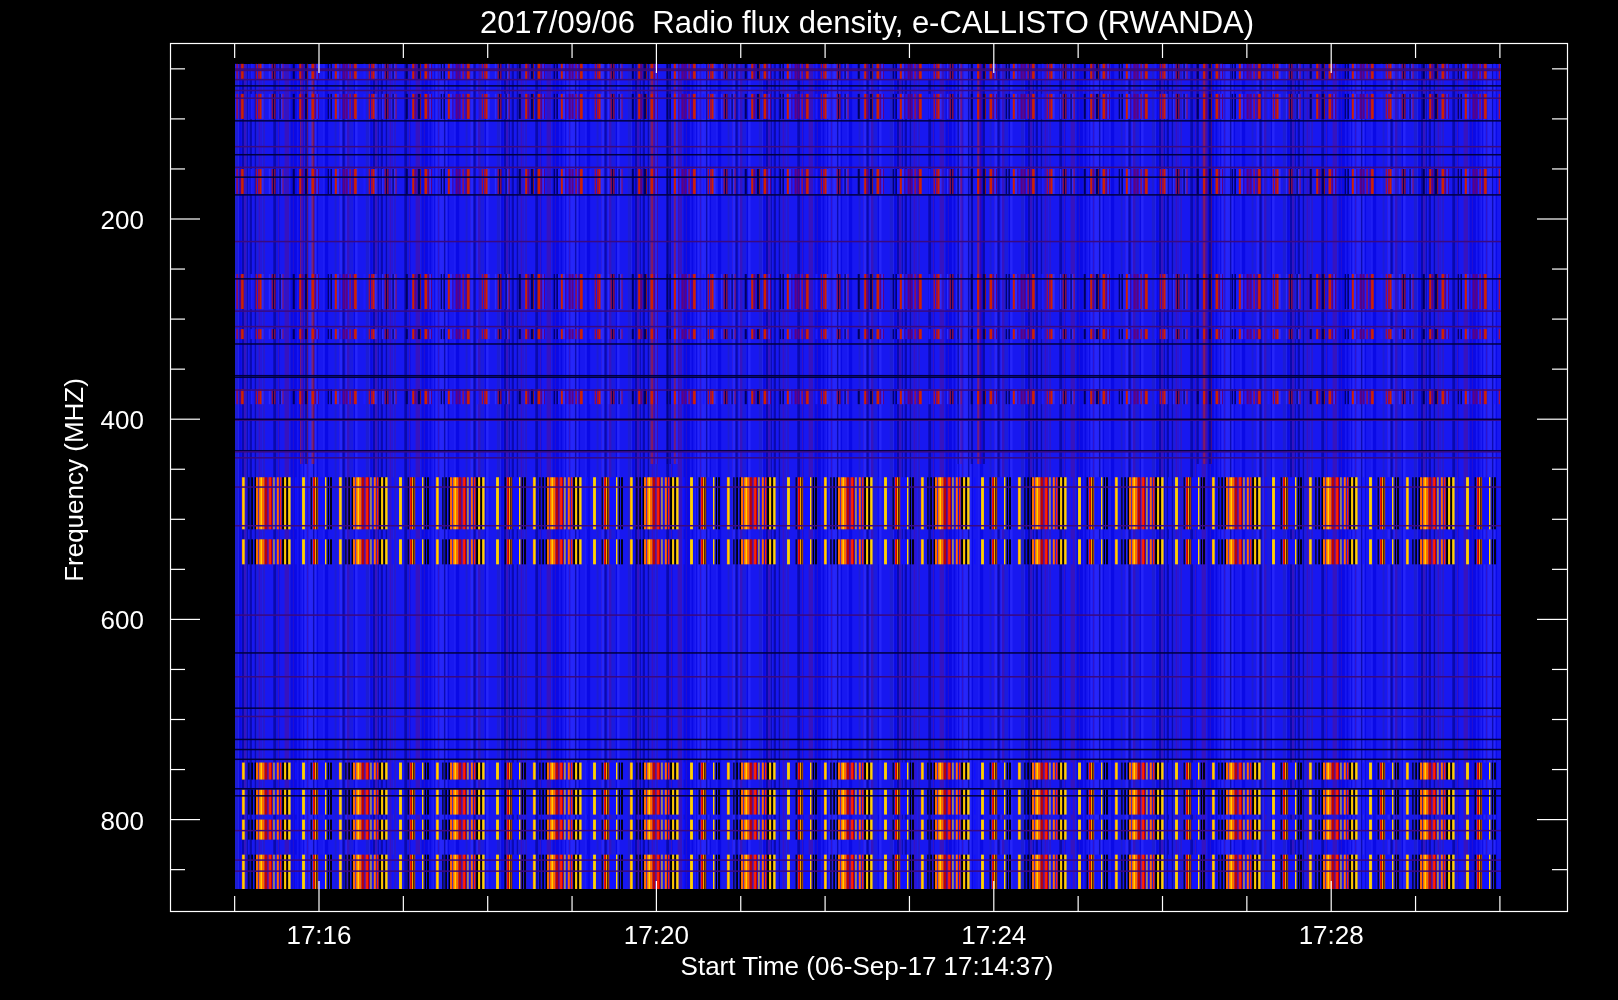  Describe the element at coordinates (867, 966) in the screenshot. I see `axis-label: Start Time (06-Sep-17 17:14:37)` at that location.